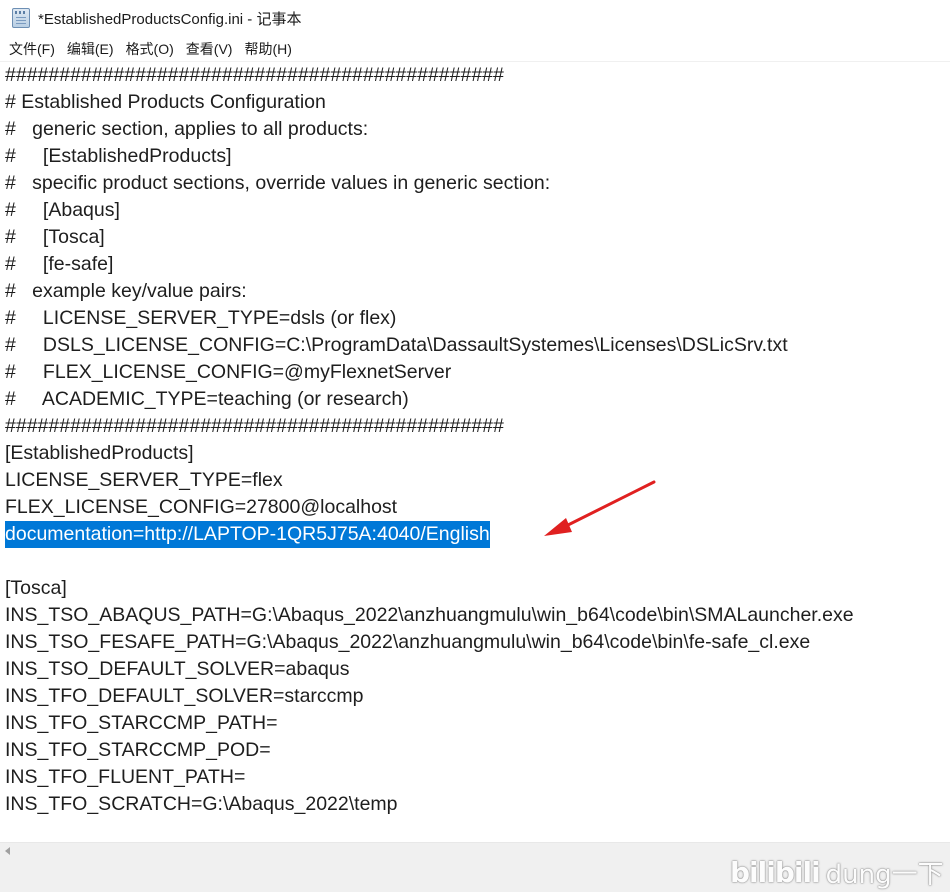 This screenshot has width=950, height=892. I want to click on text-line: INS_TFO_STARCCMP_PATH=, so click(141, 723).